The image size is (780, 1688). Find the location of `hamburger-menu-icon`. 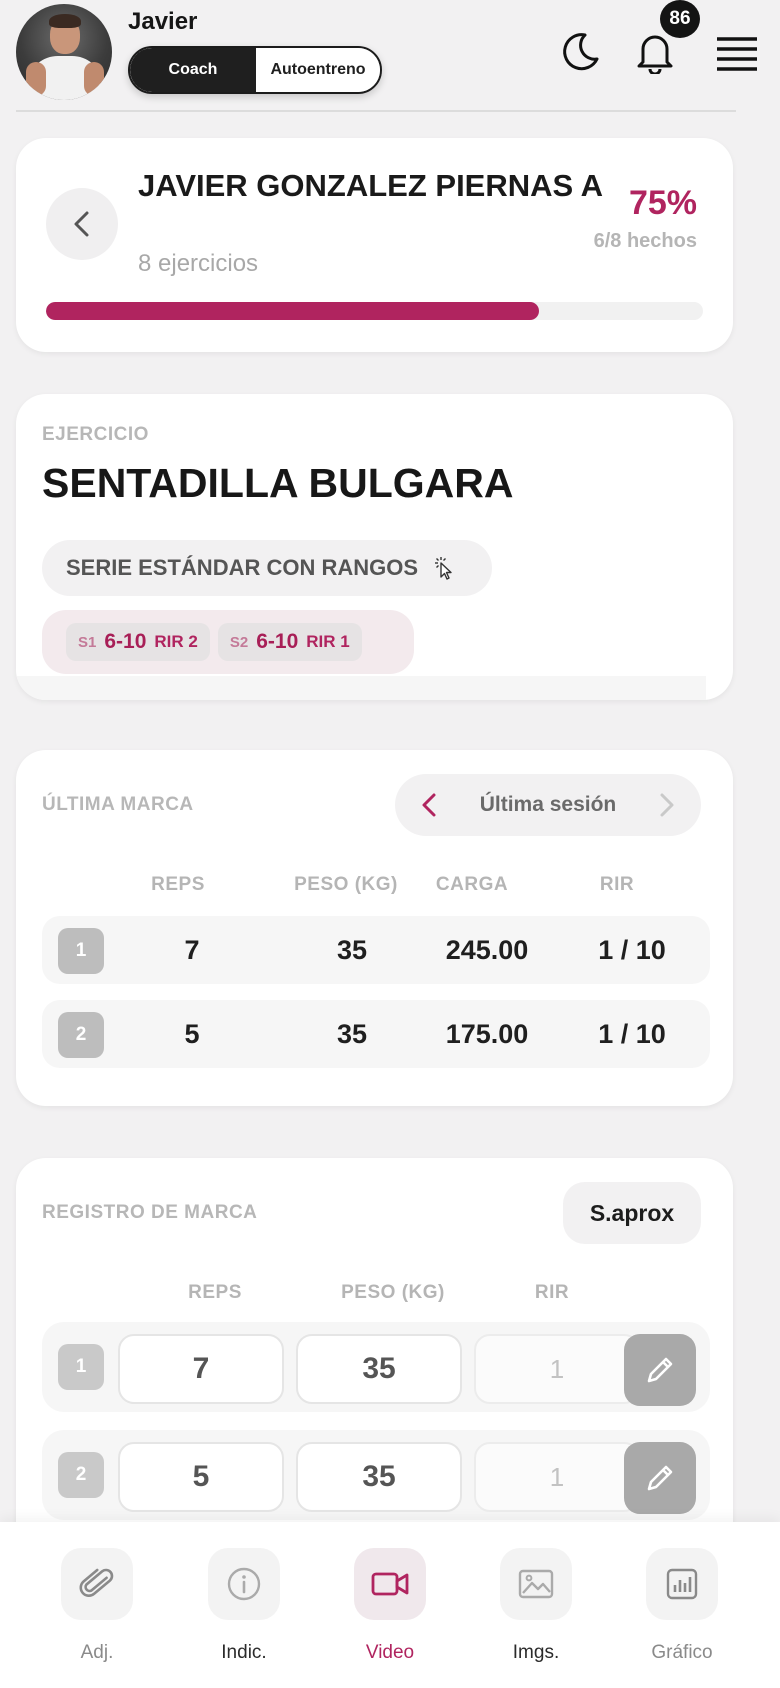

hamburger-menu-icon is located at coordinates (737, 53).